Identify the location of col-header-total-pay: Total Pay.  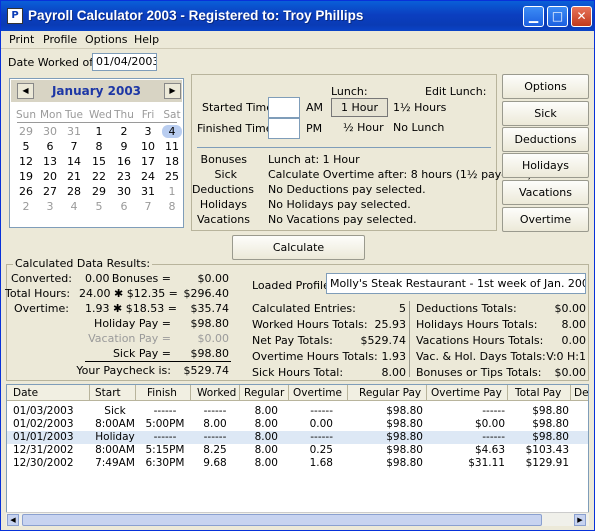
(538, 393).